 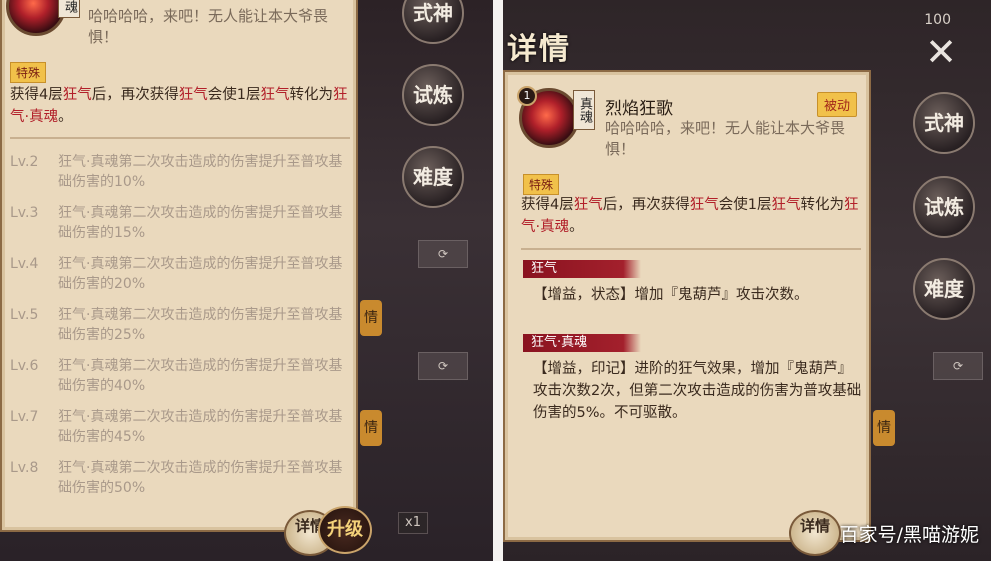 What do you see at coordinates (941, 52) in the screenshot?
I see `close-icon: ✕` at bounding box center [941, 52].